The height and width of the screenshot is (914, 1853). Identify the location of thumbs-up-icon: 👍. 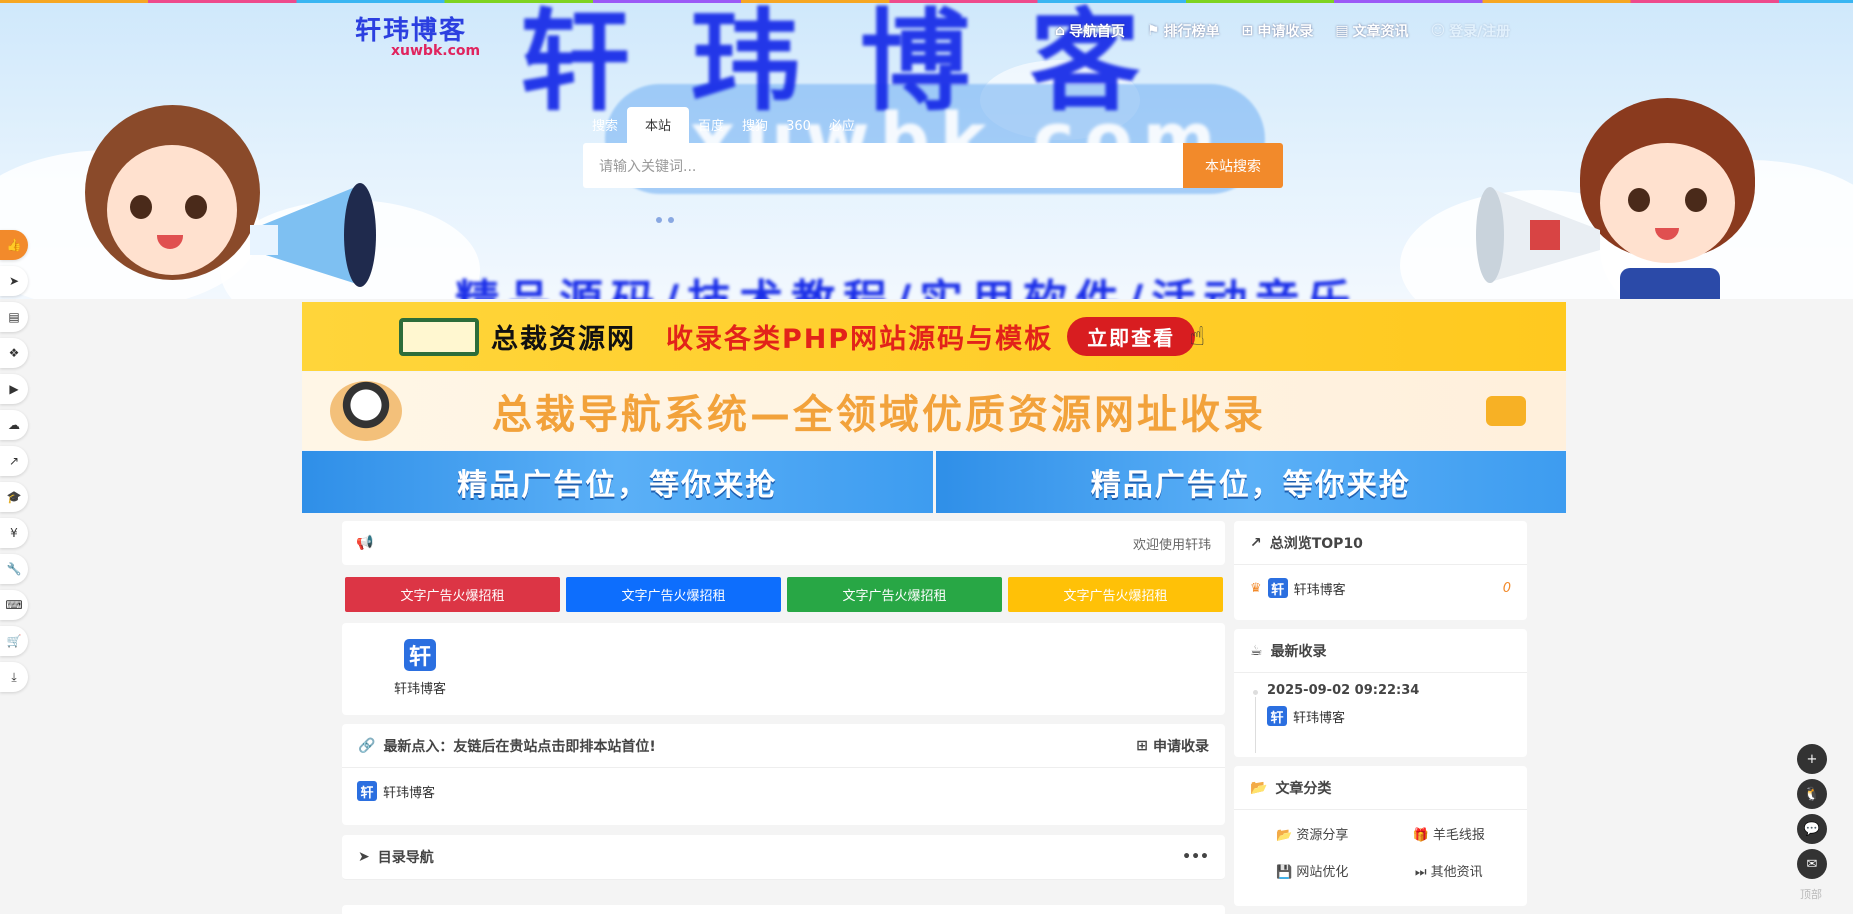
(14, 245).